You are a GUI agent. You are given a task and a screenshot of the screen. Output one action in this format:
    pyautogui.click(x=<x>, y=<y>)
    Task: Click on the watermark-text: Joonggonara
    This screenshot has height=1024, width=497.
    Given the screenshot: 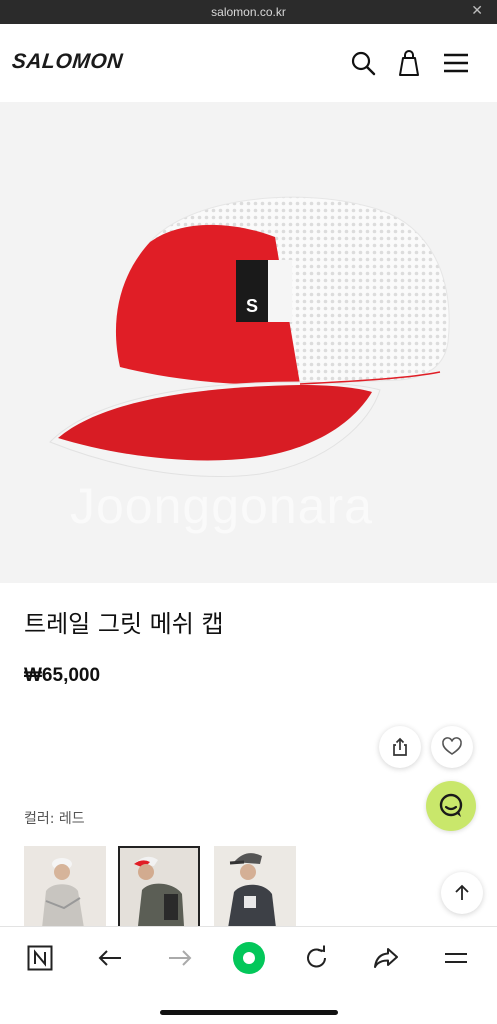 What is the action you would take?
    pyautogui.click(x=221, y=506)
    